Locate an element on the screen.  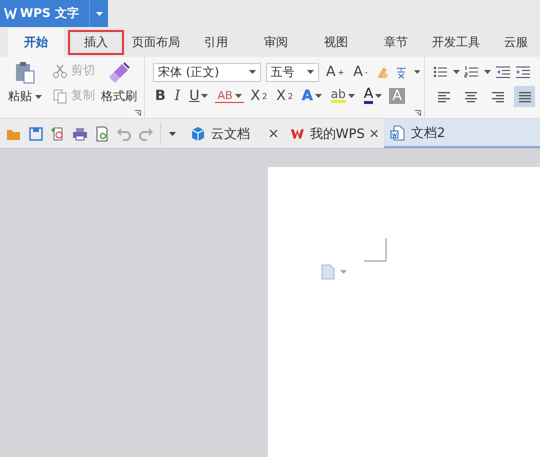
ribbon-tab: 开始 is located at coordinates (36, 42).